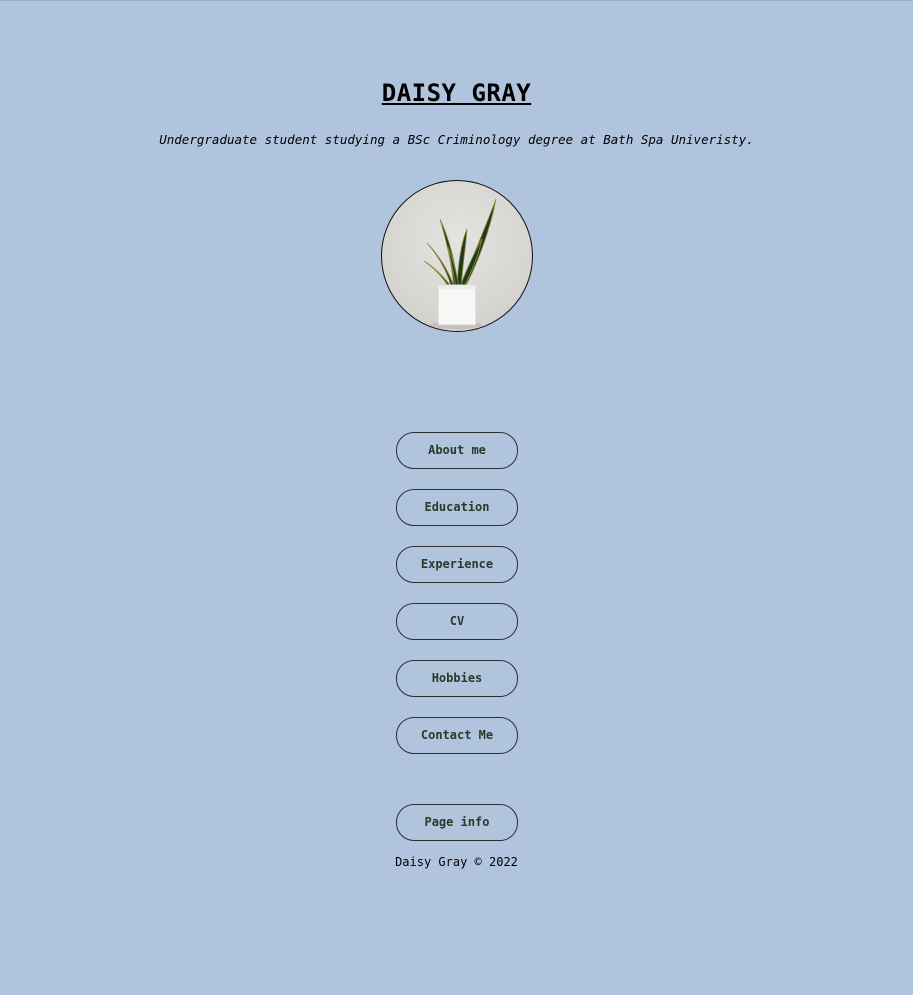 The image size is (916, 995). What do you see at coordinates (456, 93) in the screenshot?
I see `page-title: DAISY GRAY` at bounding box center [456, 93].